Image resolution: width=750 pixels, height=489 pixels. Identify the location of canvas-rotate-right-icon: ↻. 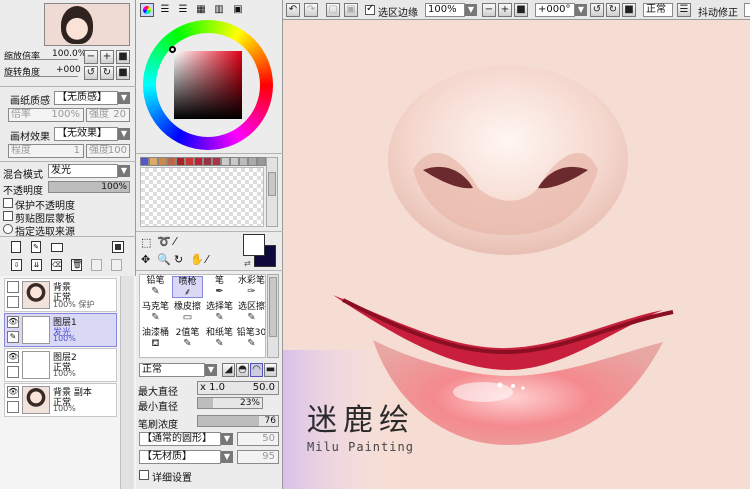
(613, 10).